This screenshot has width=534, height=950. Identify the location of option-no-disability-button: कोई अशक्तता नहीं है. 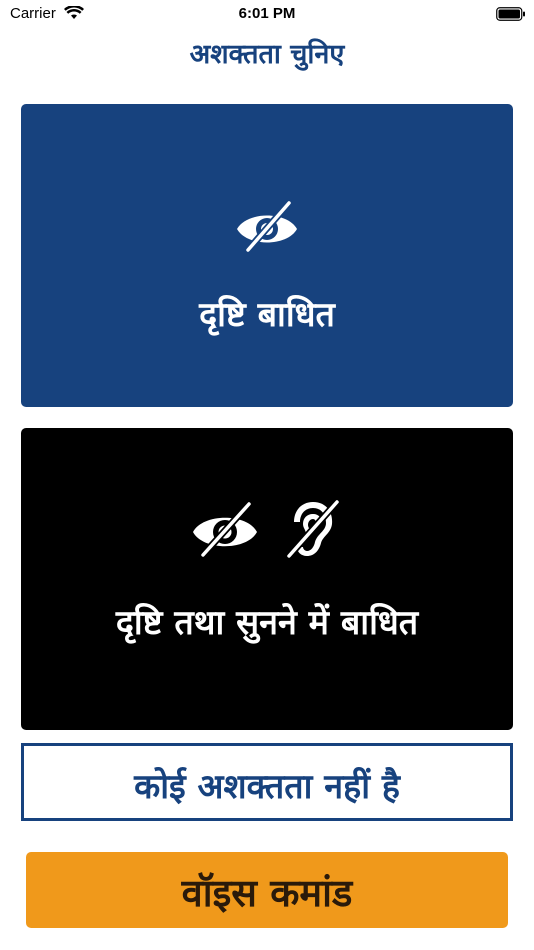
(267, 782).